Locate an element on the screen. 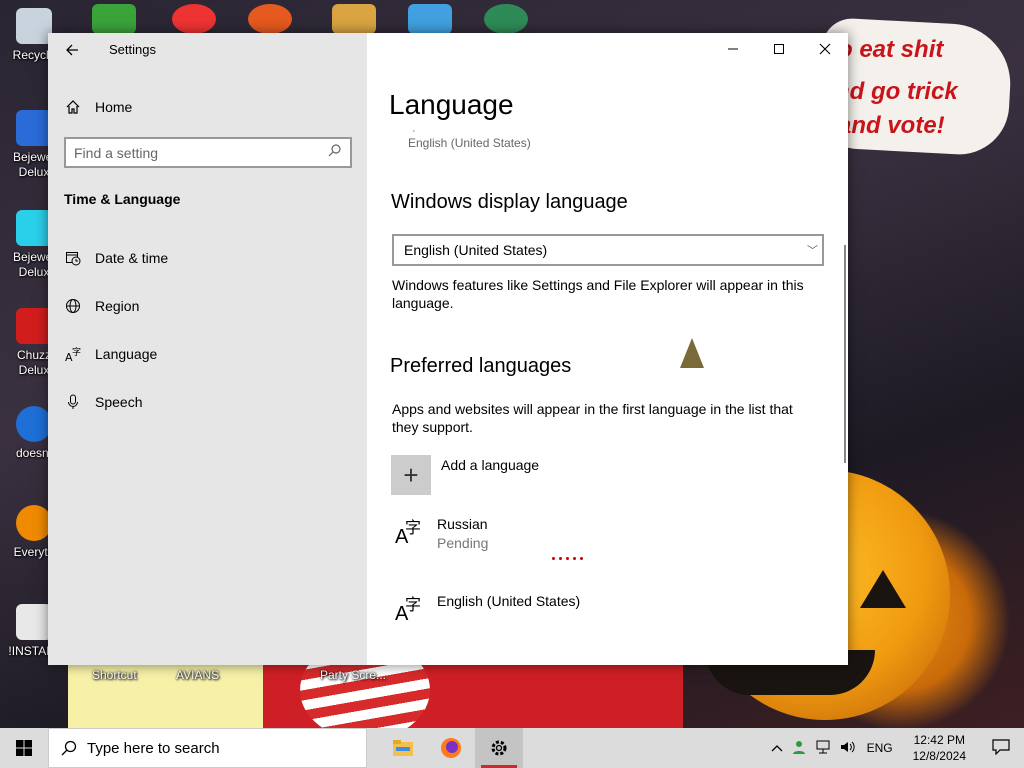 This screenshot has height=768, width=1024. display-language-selected: English (United States) is located at coordinates (476, 250).